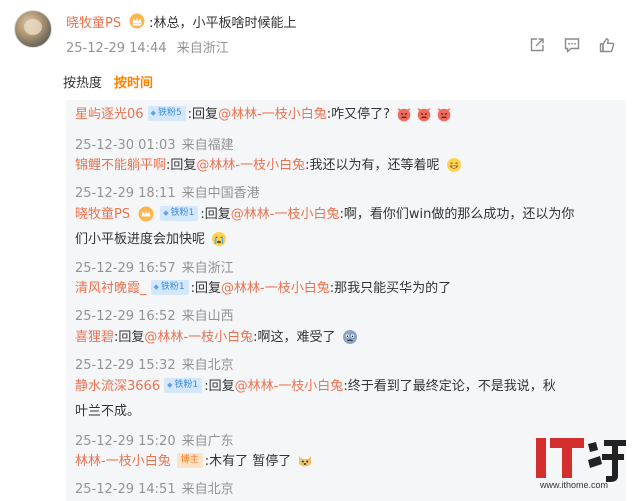 The height and width of the screenshot is (501, 634). Describe the element at coordinates (93, 21) in the screenshot. I see `top-comment-username: 晓牧童PS` at that location.